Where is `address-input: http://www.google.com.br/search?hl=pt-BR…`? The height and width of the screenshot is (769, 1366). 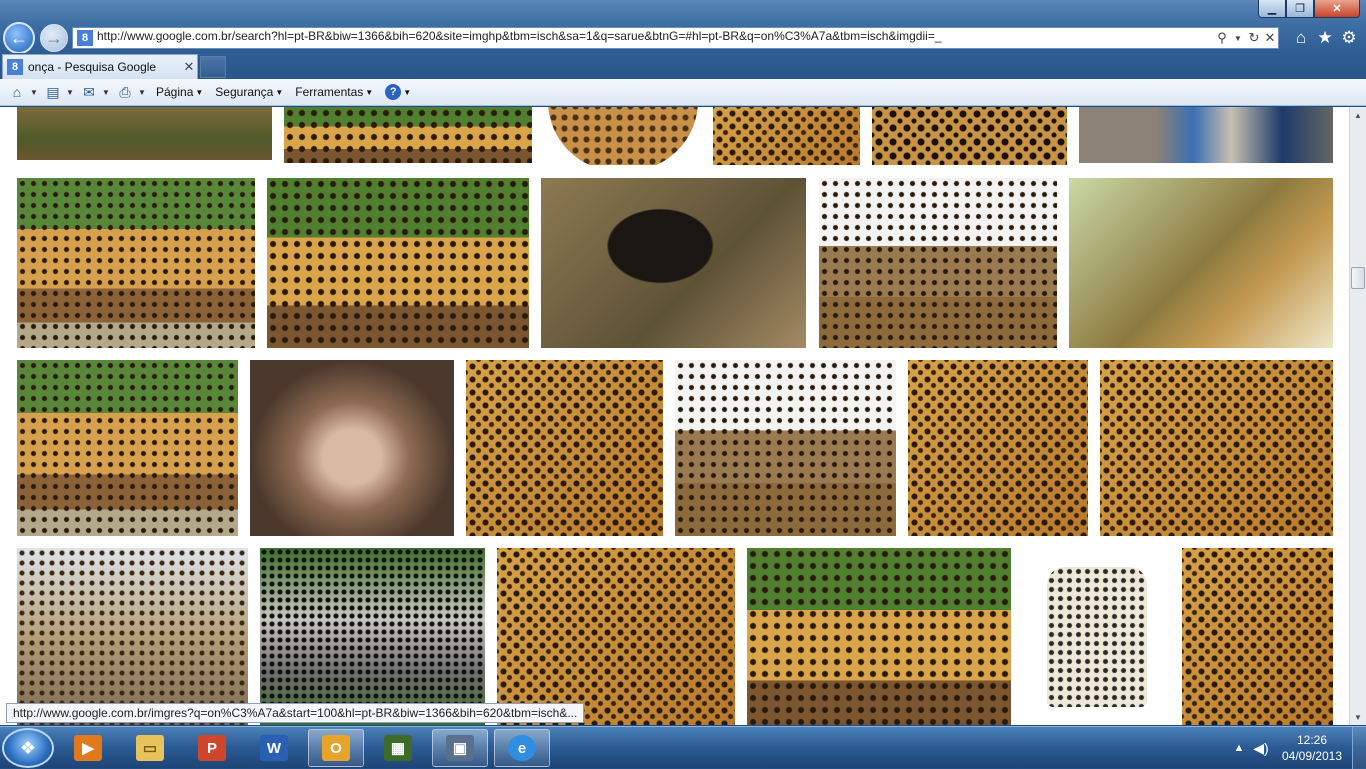
address-input: http://www.google.com.br/search?hl=pt-BR… is located at coordinates (655, 38).